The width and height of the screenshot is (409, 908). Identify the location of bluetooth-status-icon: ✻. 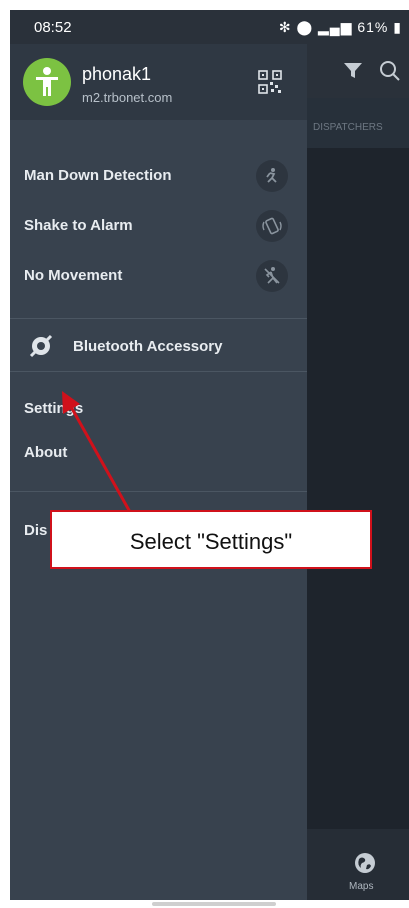
(285, 27).